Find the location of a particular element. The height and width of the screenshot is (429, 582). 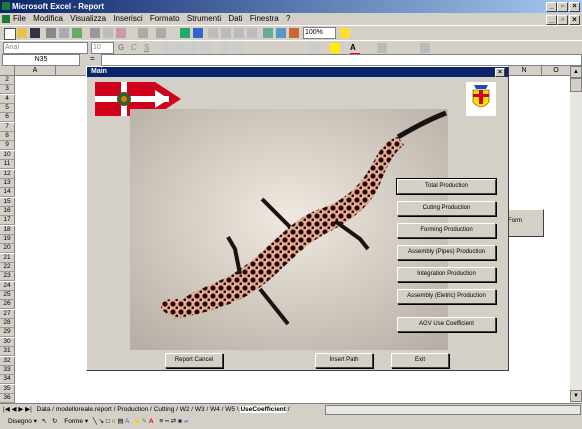

row-header: 33 is located at coordinates (7, 370).